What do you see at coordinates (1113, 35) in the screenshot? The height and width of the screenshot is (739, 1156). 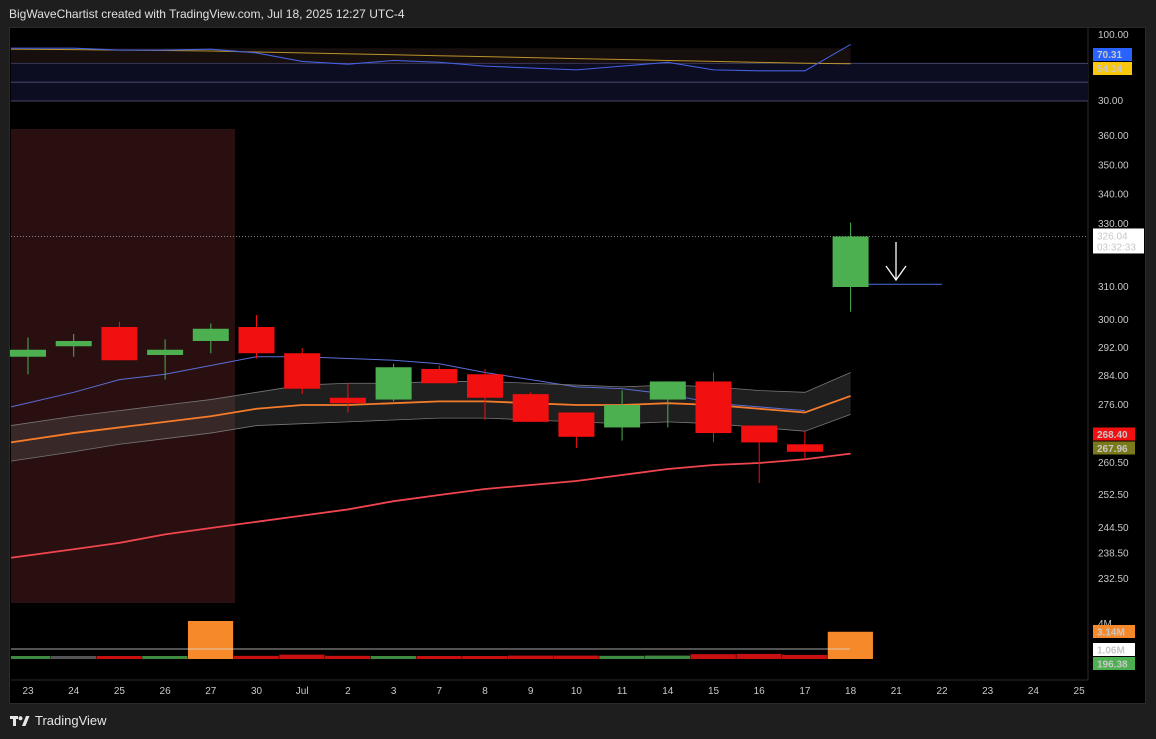 I see `rsi-axis-tick: 100.00` at bounding box center [1113, 35].